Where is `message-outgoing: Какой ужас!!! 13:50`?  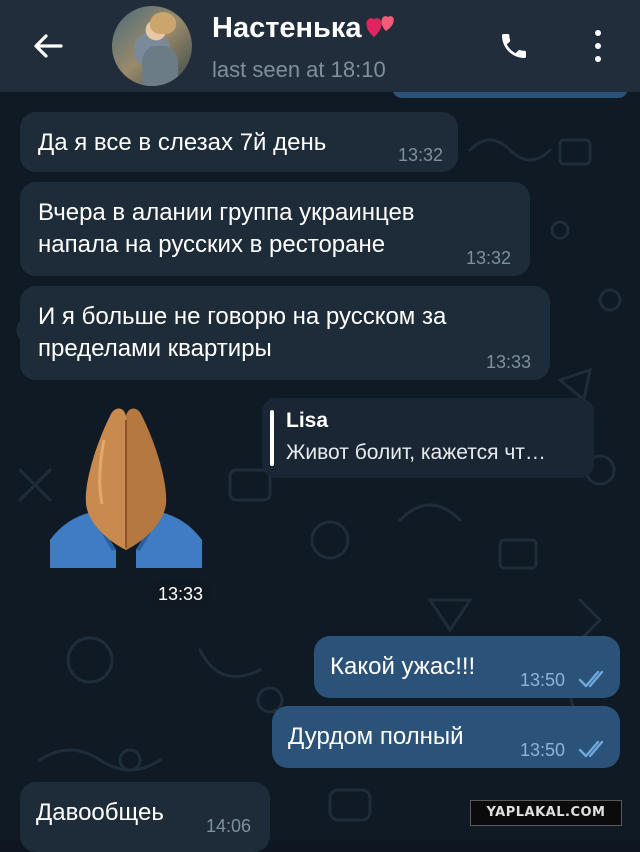 message-outgoing: Какой ужас!!! 13:50 is located at coordinates (467, 667).